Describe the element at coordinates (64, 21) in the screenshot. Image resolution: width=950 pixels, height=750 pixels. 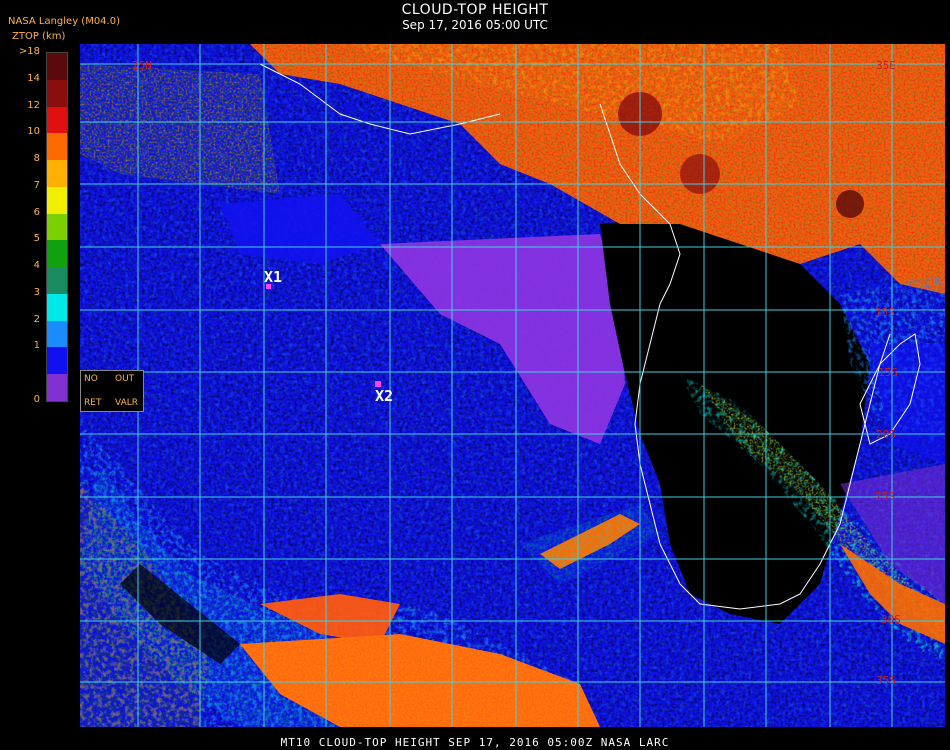
I see `data-source: NASA Langley (M04.0)` at that location.